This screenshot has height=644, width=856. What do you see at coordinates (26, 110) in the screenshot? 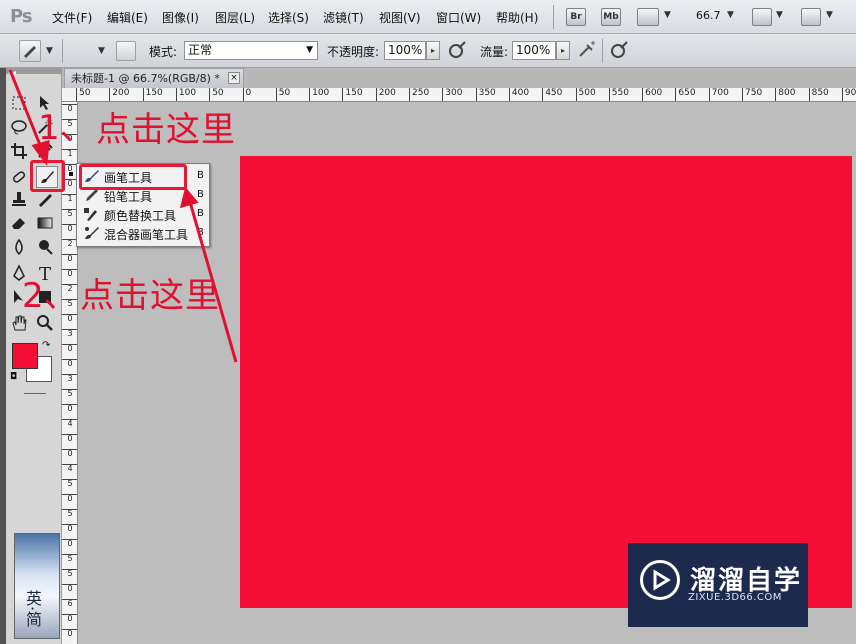
I see `arrow-to-brush-tool` at bounding box center [26, 110].